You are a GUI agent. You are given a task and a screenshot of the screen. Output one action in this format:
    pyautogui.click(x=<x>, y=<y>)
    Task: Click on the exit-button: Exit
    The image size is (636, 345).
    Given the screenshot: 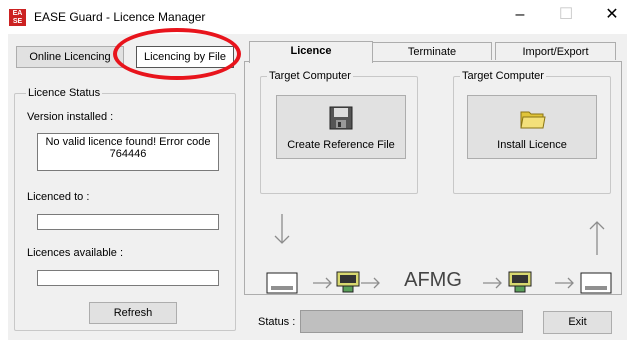 What is the action you would take?
    pyautogui.click(x=577, y=322)
    